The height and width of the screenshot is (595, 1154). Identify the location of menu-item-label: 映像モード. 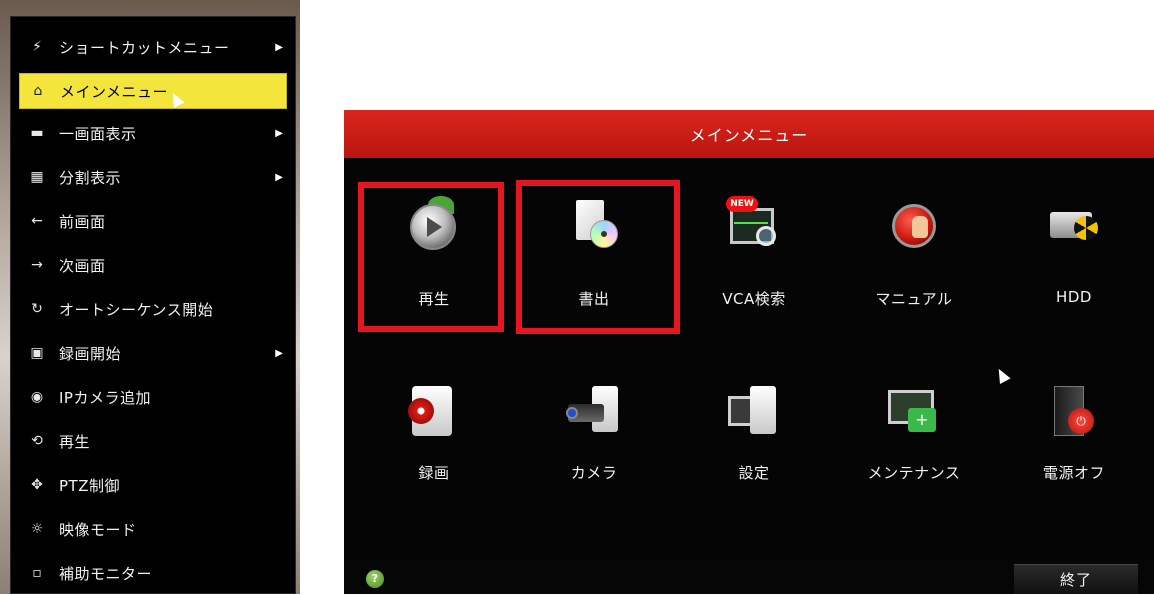
(98, 529).